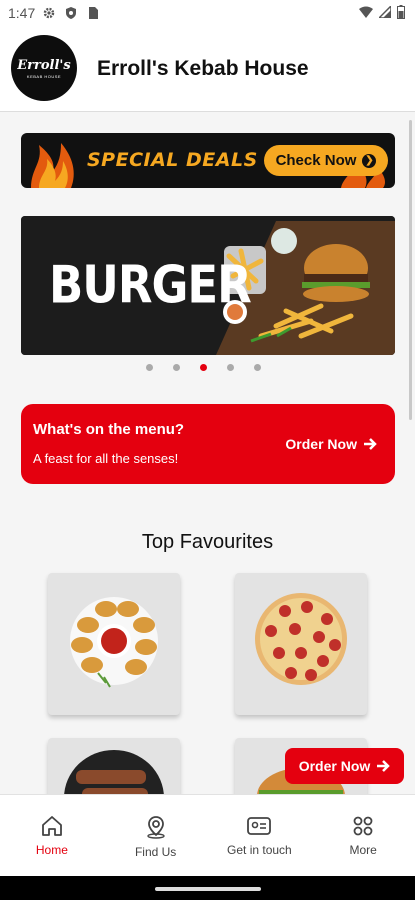 This screenshot has width=415, height=900. I want to click on nav-label-find-us: Find Us, so click(155, 852).